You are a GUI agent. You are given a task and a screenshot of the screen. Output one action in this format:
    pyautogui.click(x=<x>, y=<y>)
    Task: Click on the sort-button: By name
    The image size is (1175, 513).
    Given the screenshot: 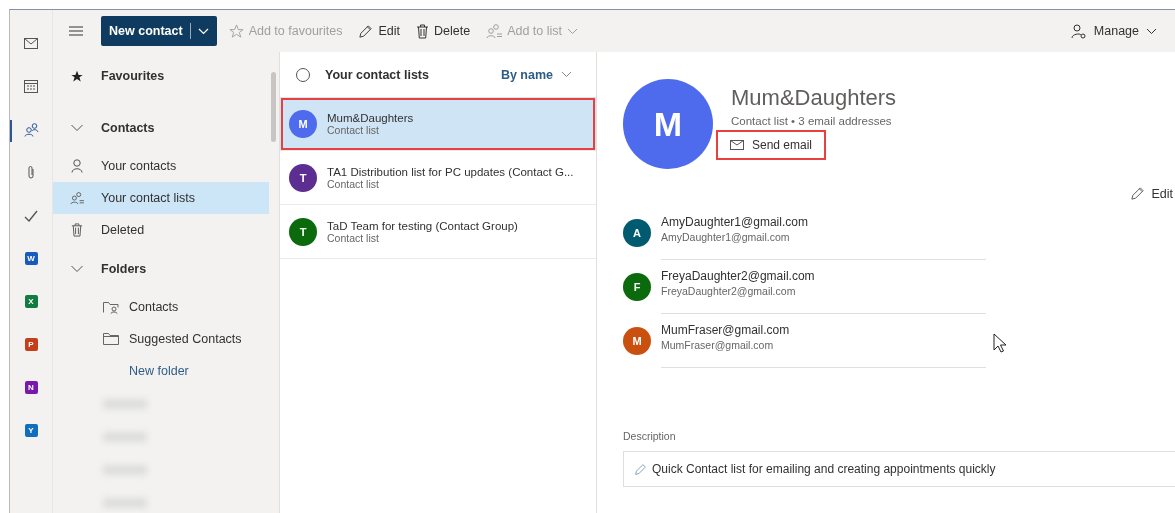 What is the action you would take?
    pyautogui.click(x=536, y=74)
    